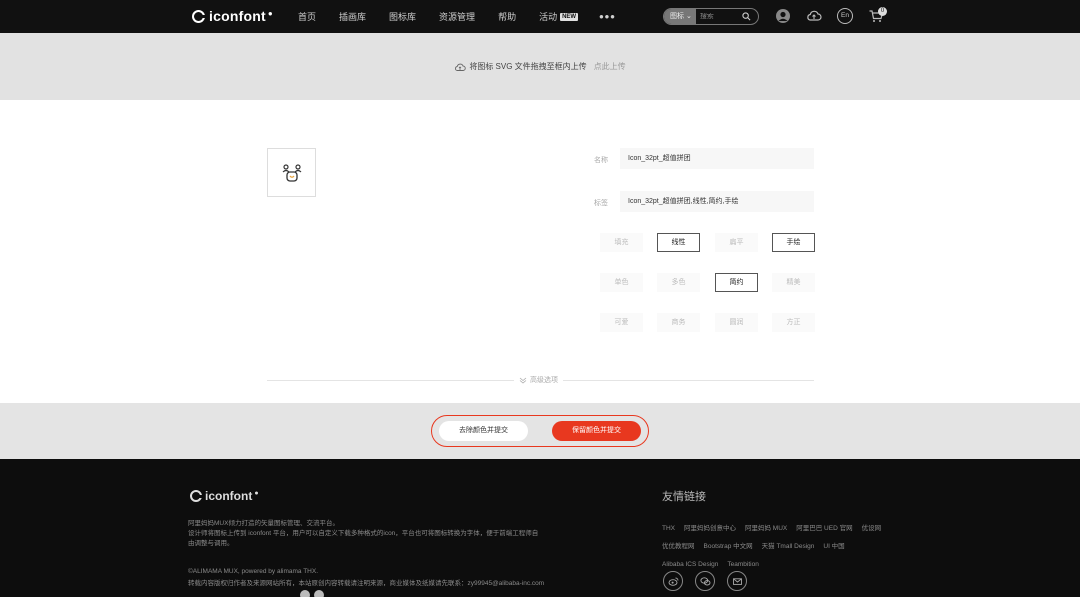 The image size is (1080, 597). Describe the element at coordinates (793, 322) in the screenshot. I see `style-tag-square: 方正` at that location.